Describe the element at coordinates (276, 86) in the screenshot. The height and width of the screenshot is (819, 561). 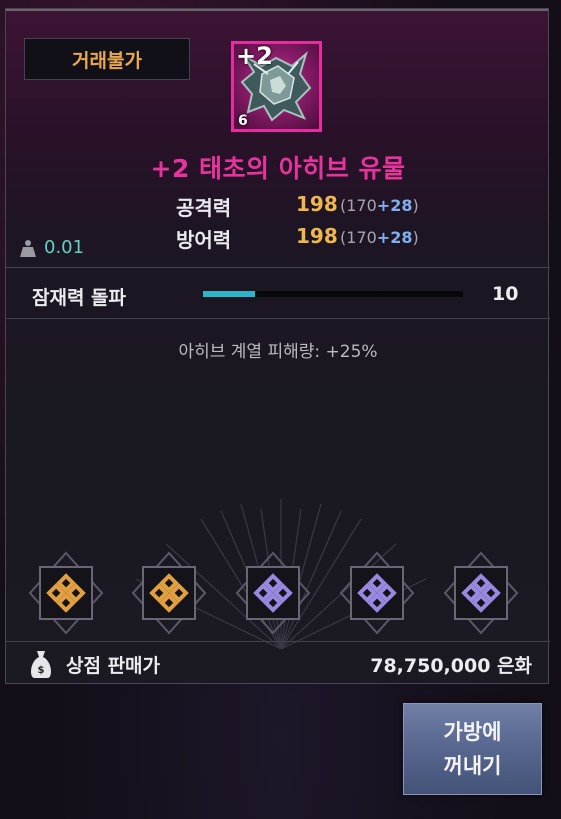
I see `item-icon: +2 6` at that location.